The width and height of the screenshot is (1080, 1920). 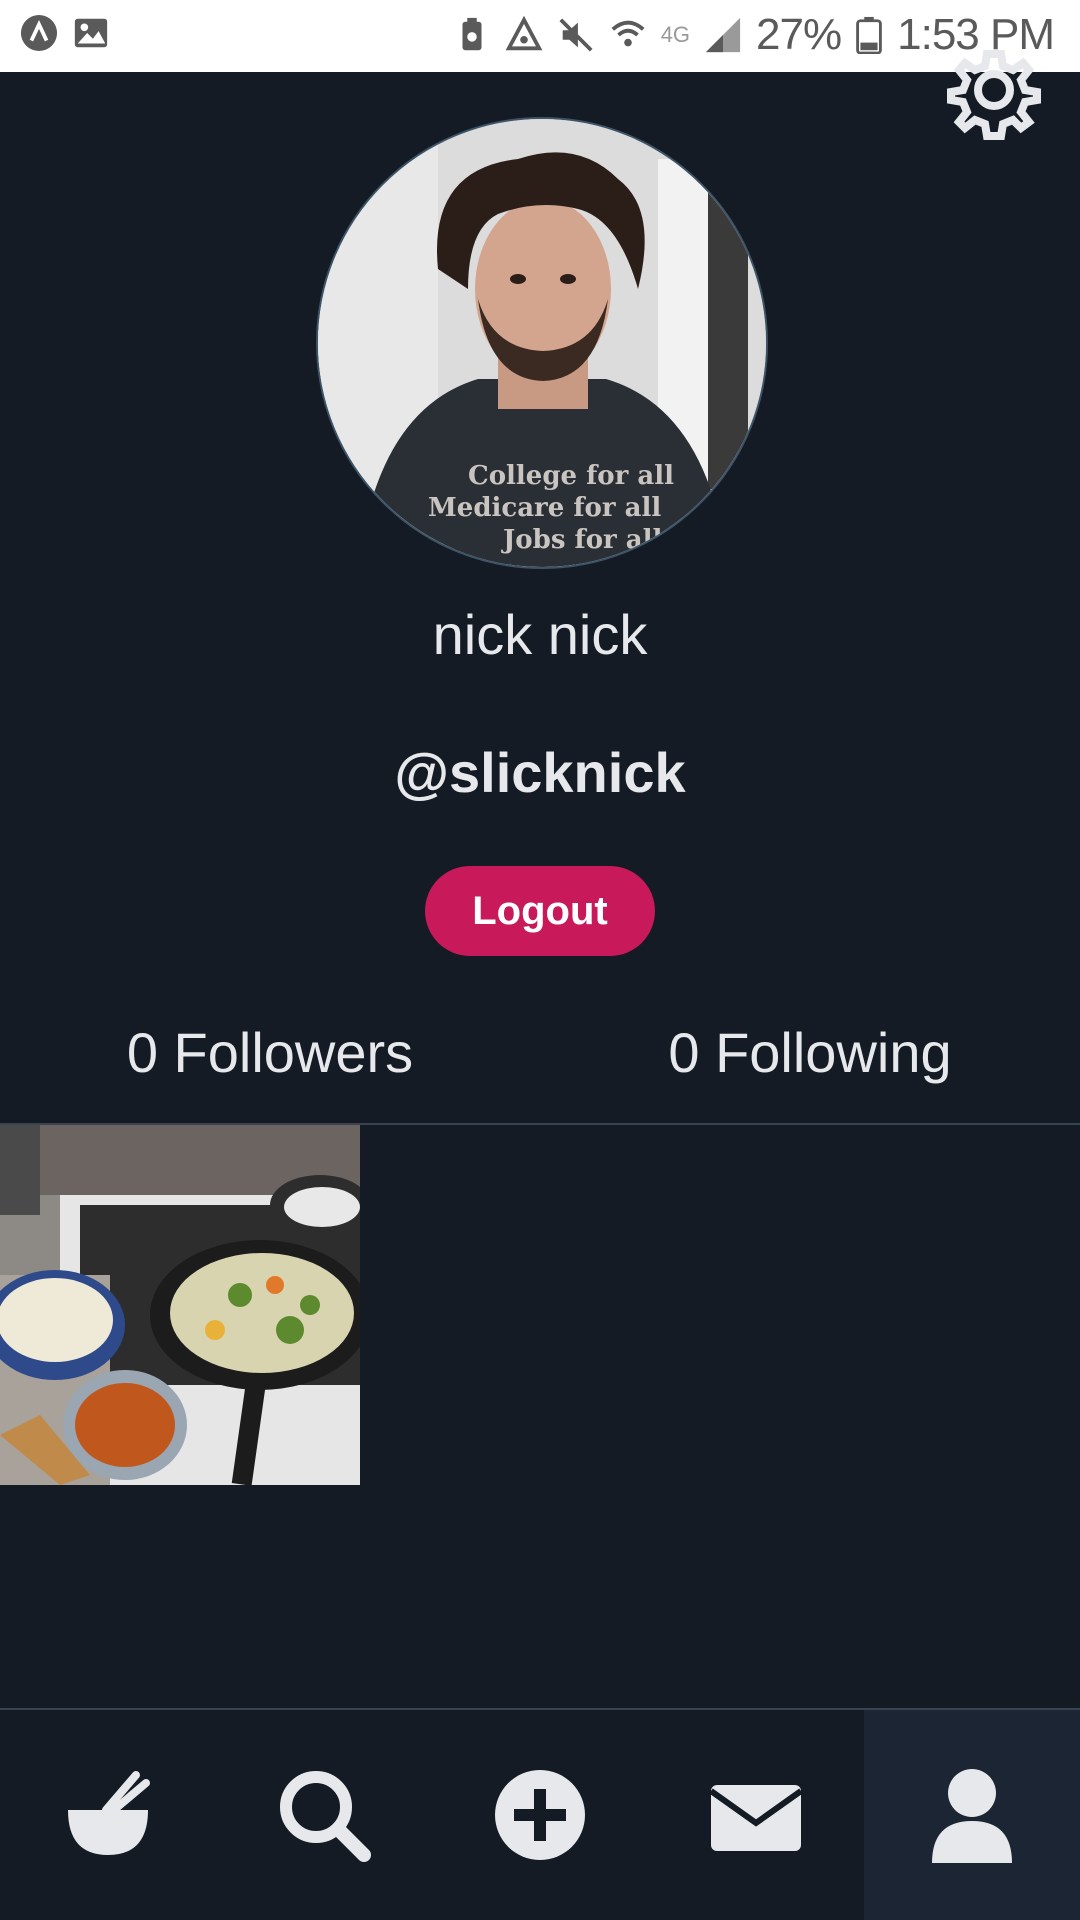 I want to click on wifi-icon, so click(x=628, y=35).